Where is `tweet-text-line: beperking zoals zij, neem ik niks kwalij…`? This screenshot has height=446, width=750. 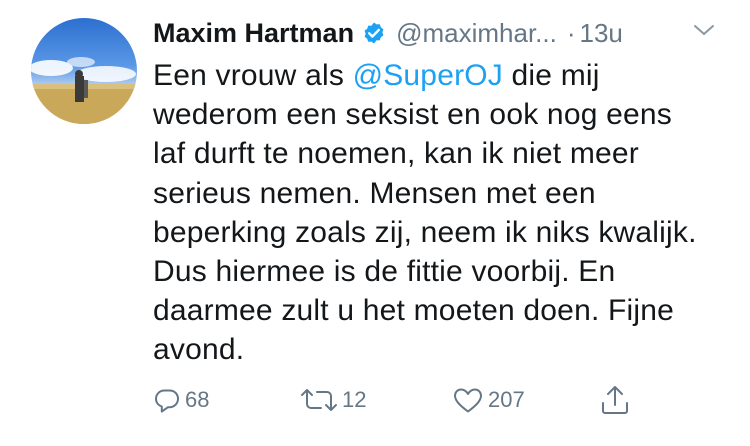 tweet-text-line: beperking zoals zij, neem ik niks kwalij… is located at coordinates (425, 232).